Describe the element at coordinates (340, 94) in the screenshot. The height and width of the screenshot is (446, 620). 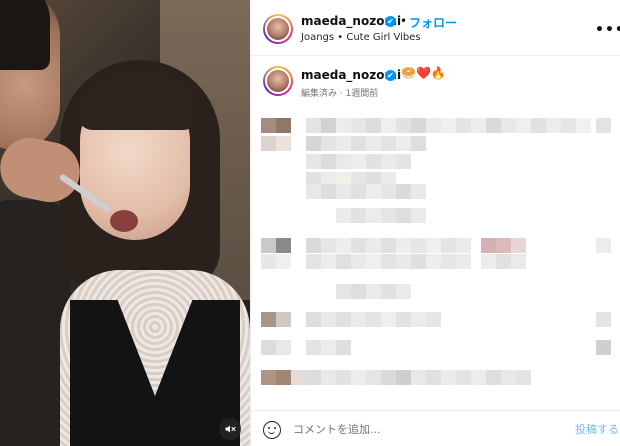
I see `caption-meta: 編集済み · 1週間前` at that location.